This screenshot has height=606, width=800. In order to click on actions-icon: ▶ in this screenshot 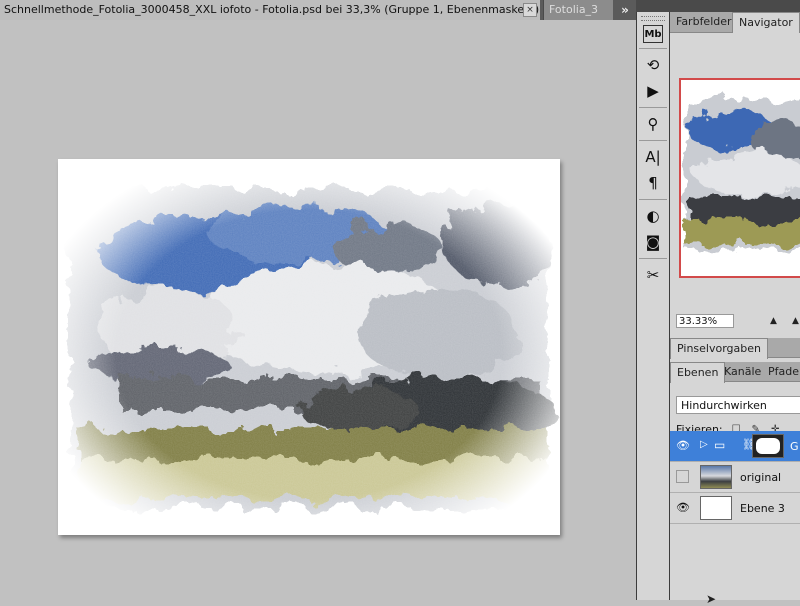, I will do `click(653, 91)`.